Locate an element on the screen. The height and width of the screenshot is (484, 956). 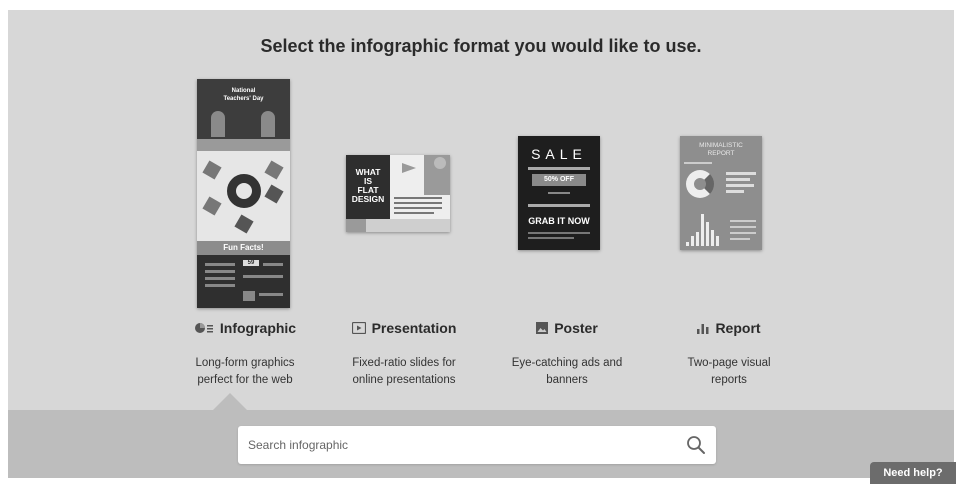
format-label-report: Report is located at coordinates (729, 328).